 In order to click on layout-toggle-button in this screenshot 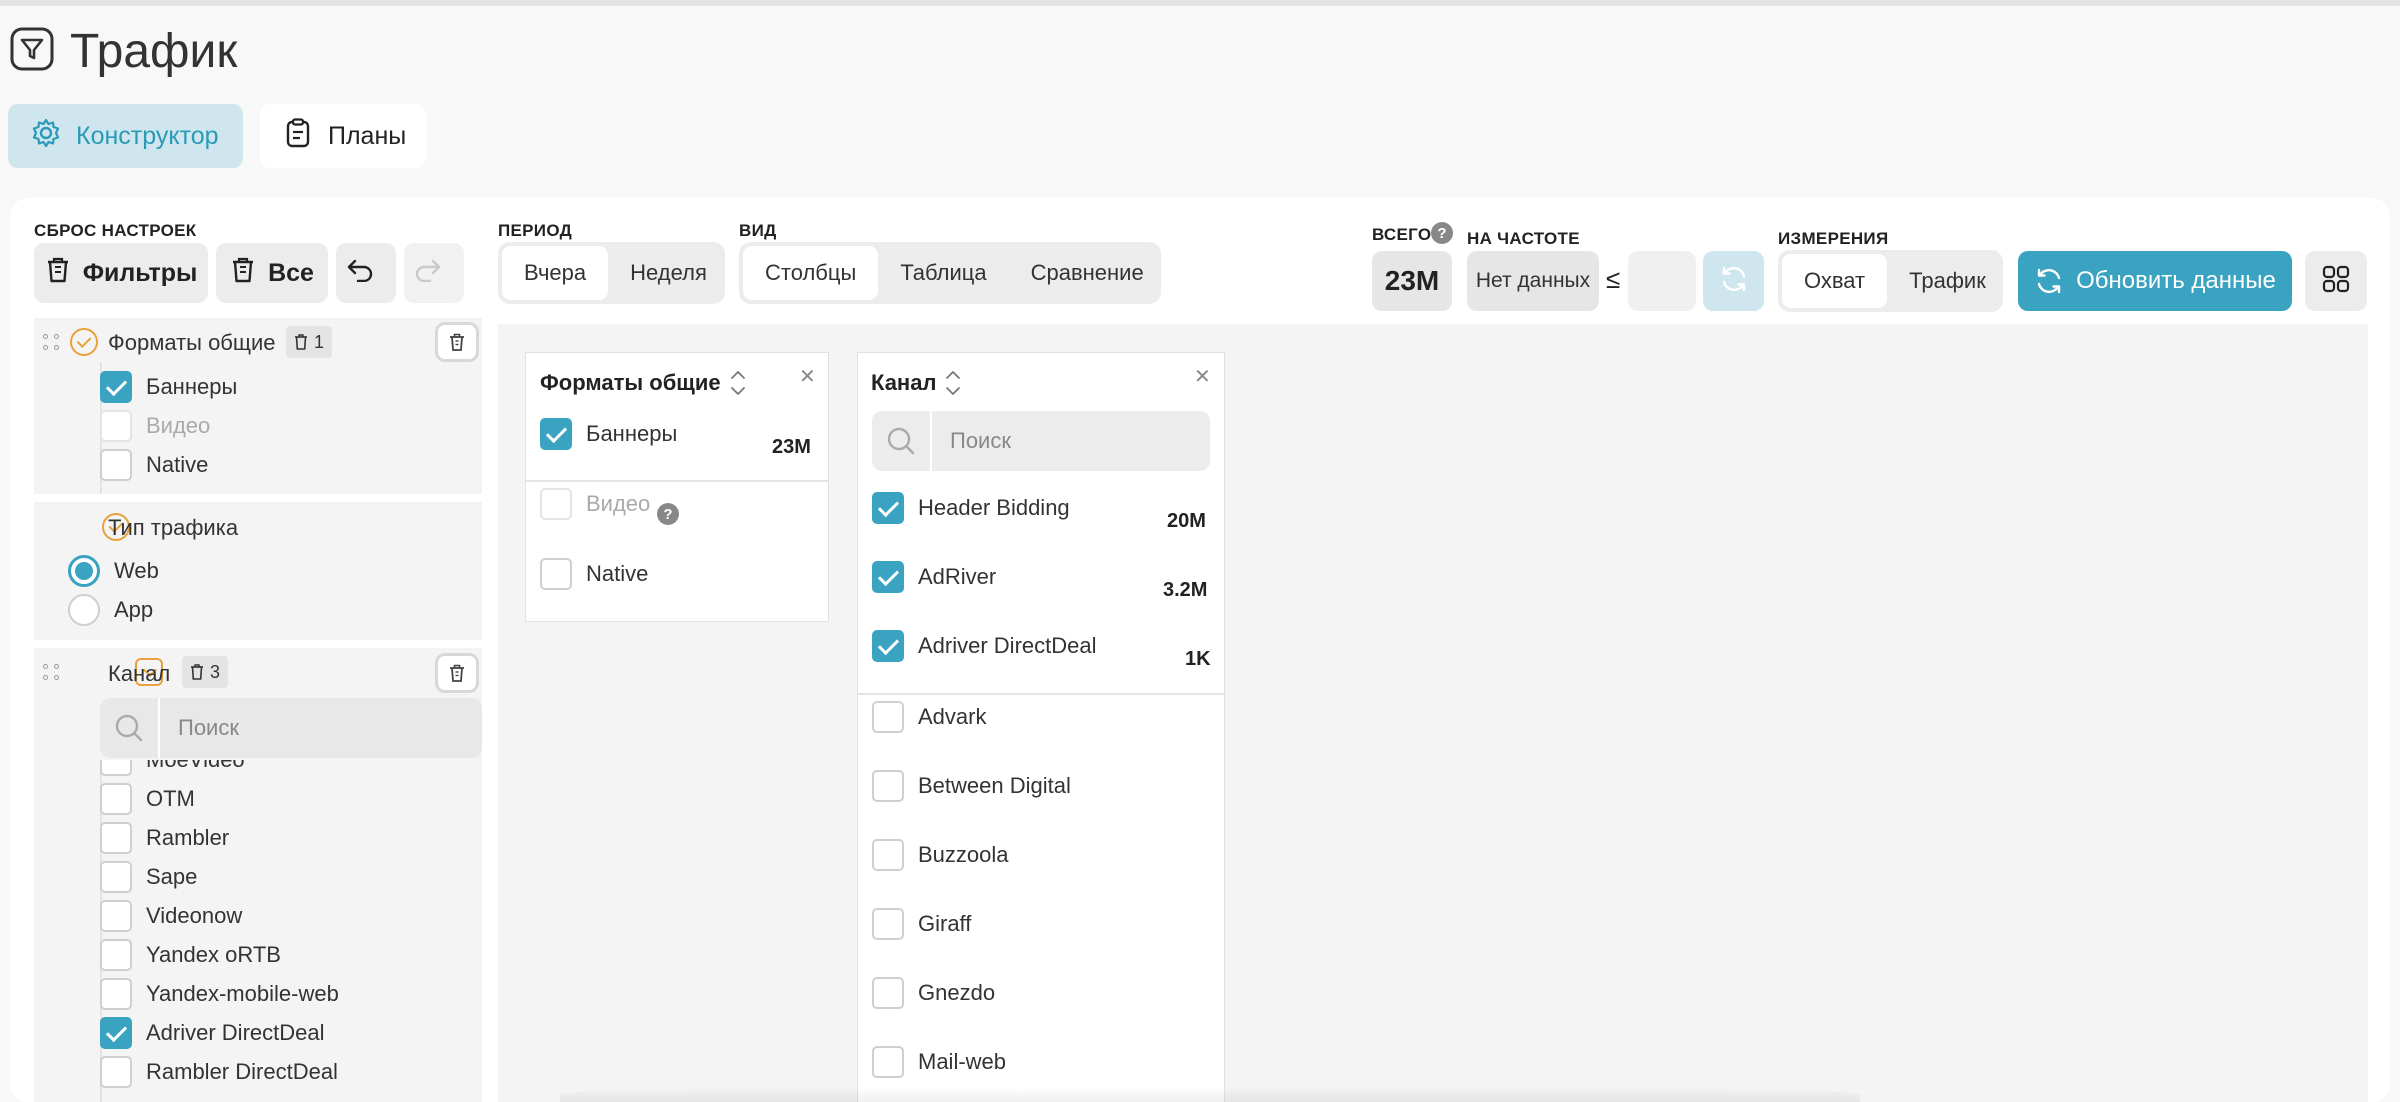, I will do `click(2336, 281)`.